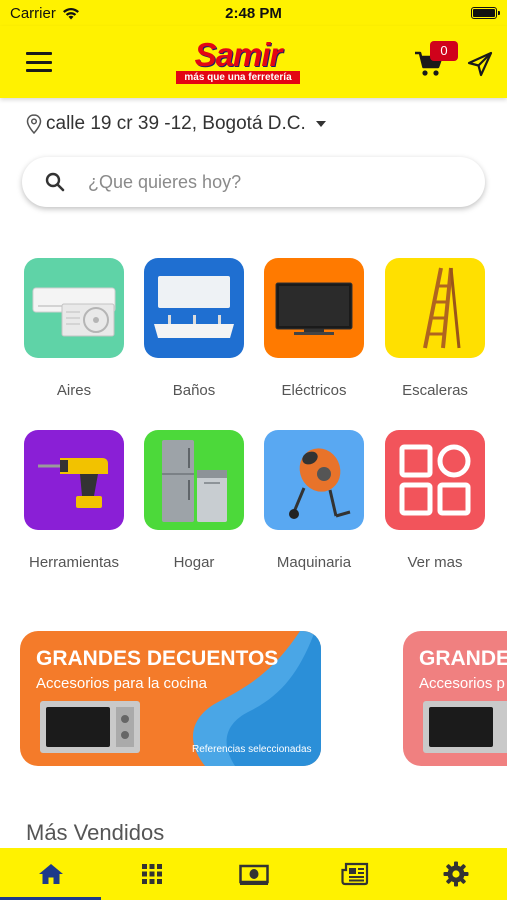 The image size is (507, 900). Describe the element at coordinates (480, 64) in the screenshot. I see `send-icon` at that location.